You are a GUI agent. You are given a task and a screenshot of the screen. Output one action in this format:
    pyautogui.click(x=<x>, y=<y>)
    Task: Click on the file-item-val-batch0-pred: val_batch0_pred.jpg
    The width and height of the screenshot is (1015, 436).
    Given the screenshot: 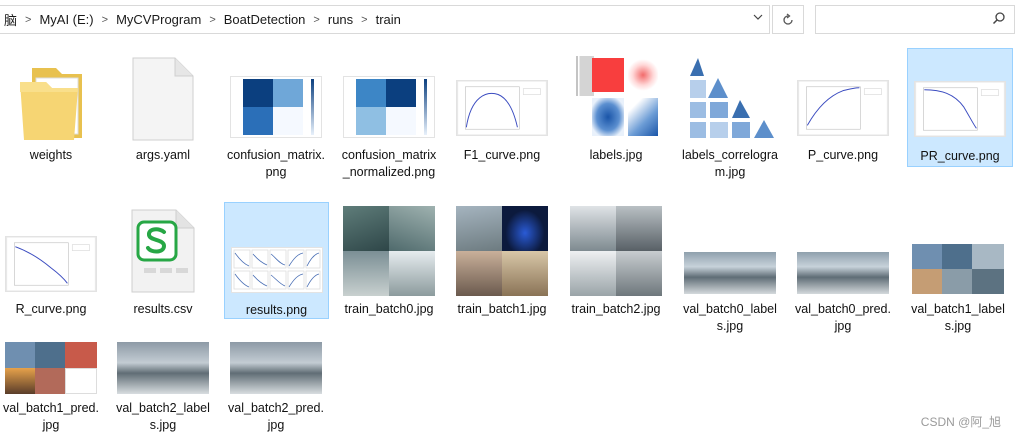 What is the action you would take?
    pyautogui.click(x=843, y=272)
    